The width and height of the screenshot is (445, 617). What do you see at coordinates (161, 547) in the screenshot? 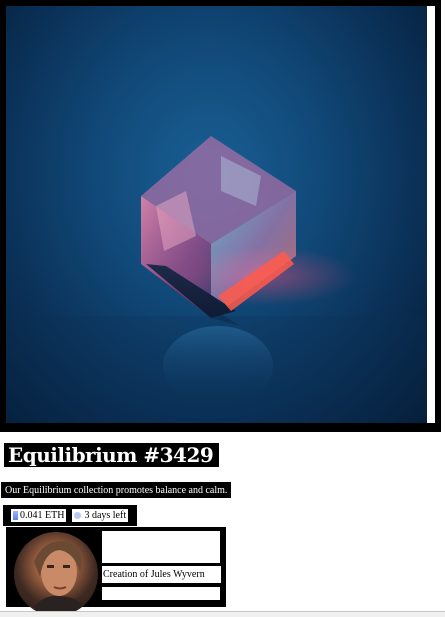
I see `creator-panel-top` at bounding box center [161, 547].